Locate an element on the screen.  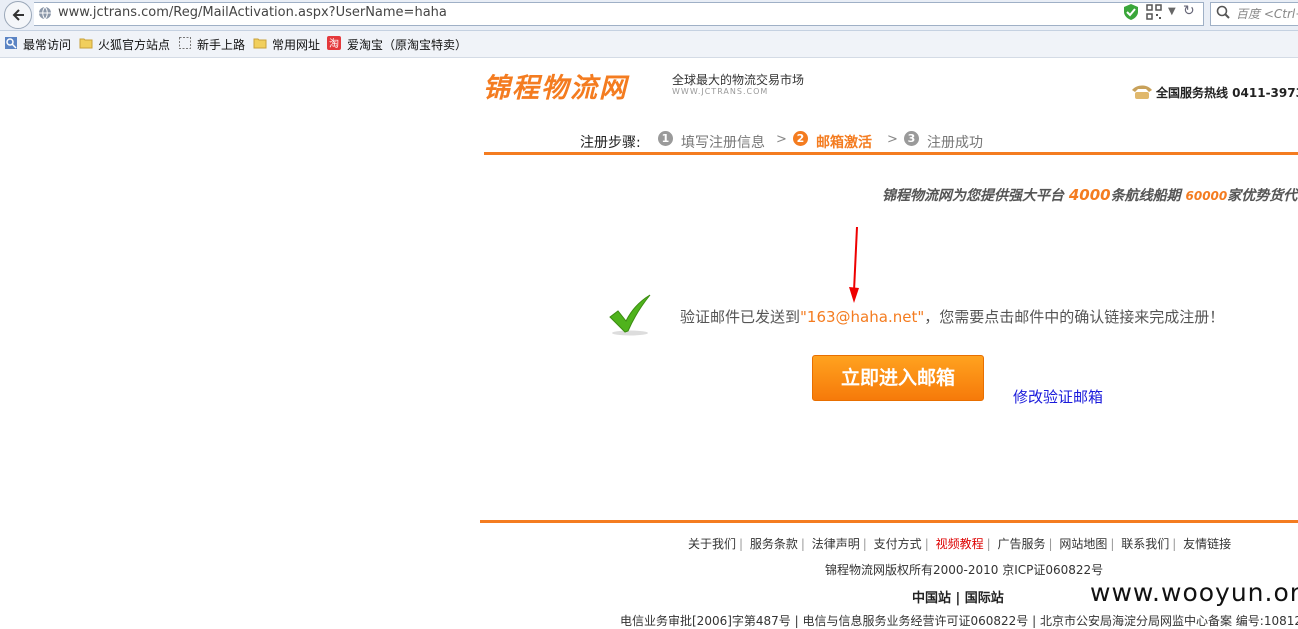
bookmark-common-sites: 常用网址 is located at coordinates (296, 44).